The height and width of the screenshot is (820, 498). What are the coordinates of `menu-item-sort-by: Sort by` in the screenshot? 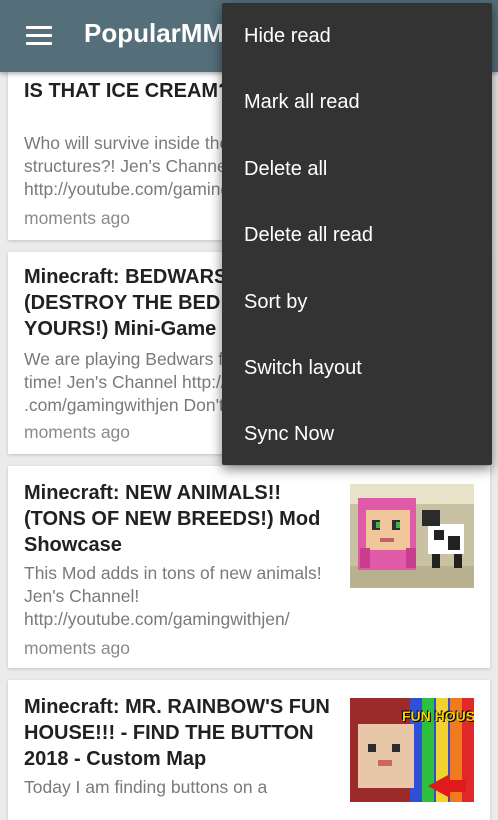 It's located at (357, 302).